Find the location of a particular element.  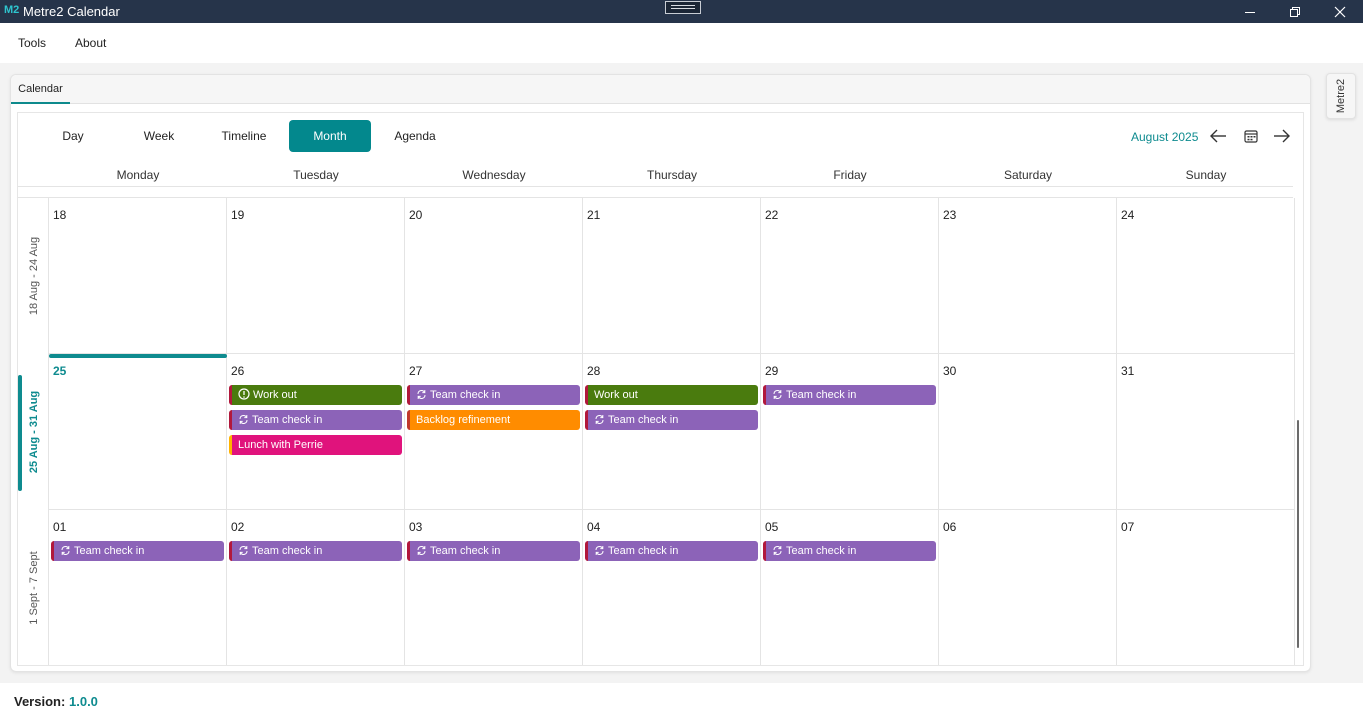

day-number: 04 is located at coordinates (594, 527).